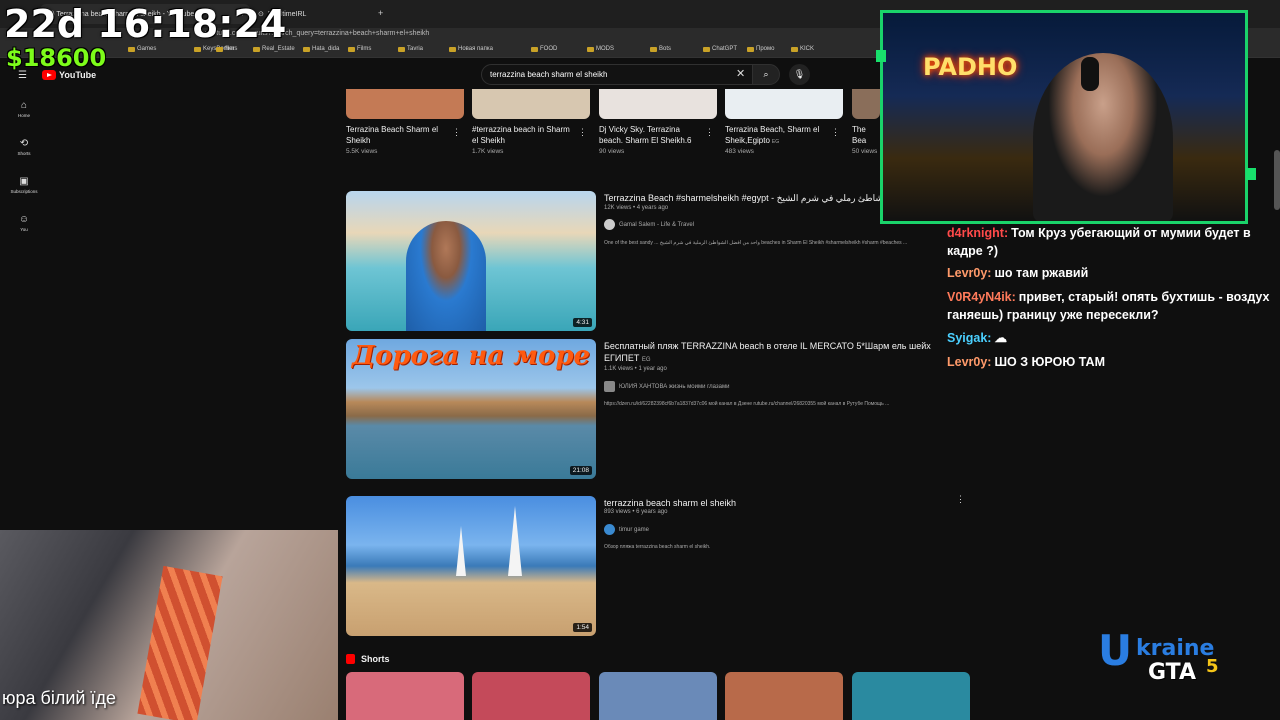  I want to click on bookmark-item: films, so click(226, 49).